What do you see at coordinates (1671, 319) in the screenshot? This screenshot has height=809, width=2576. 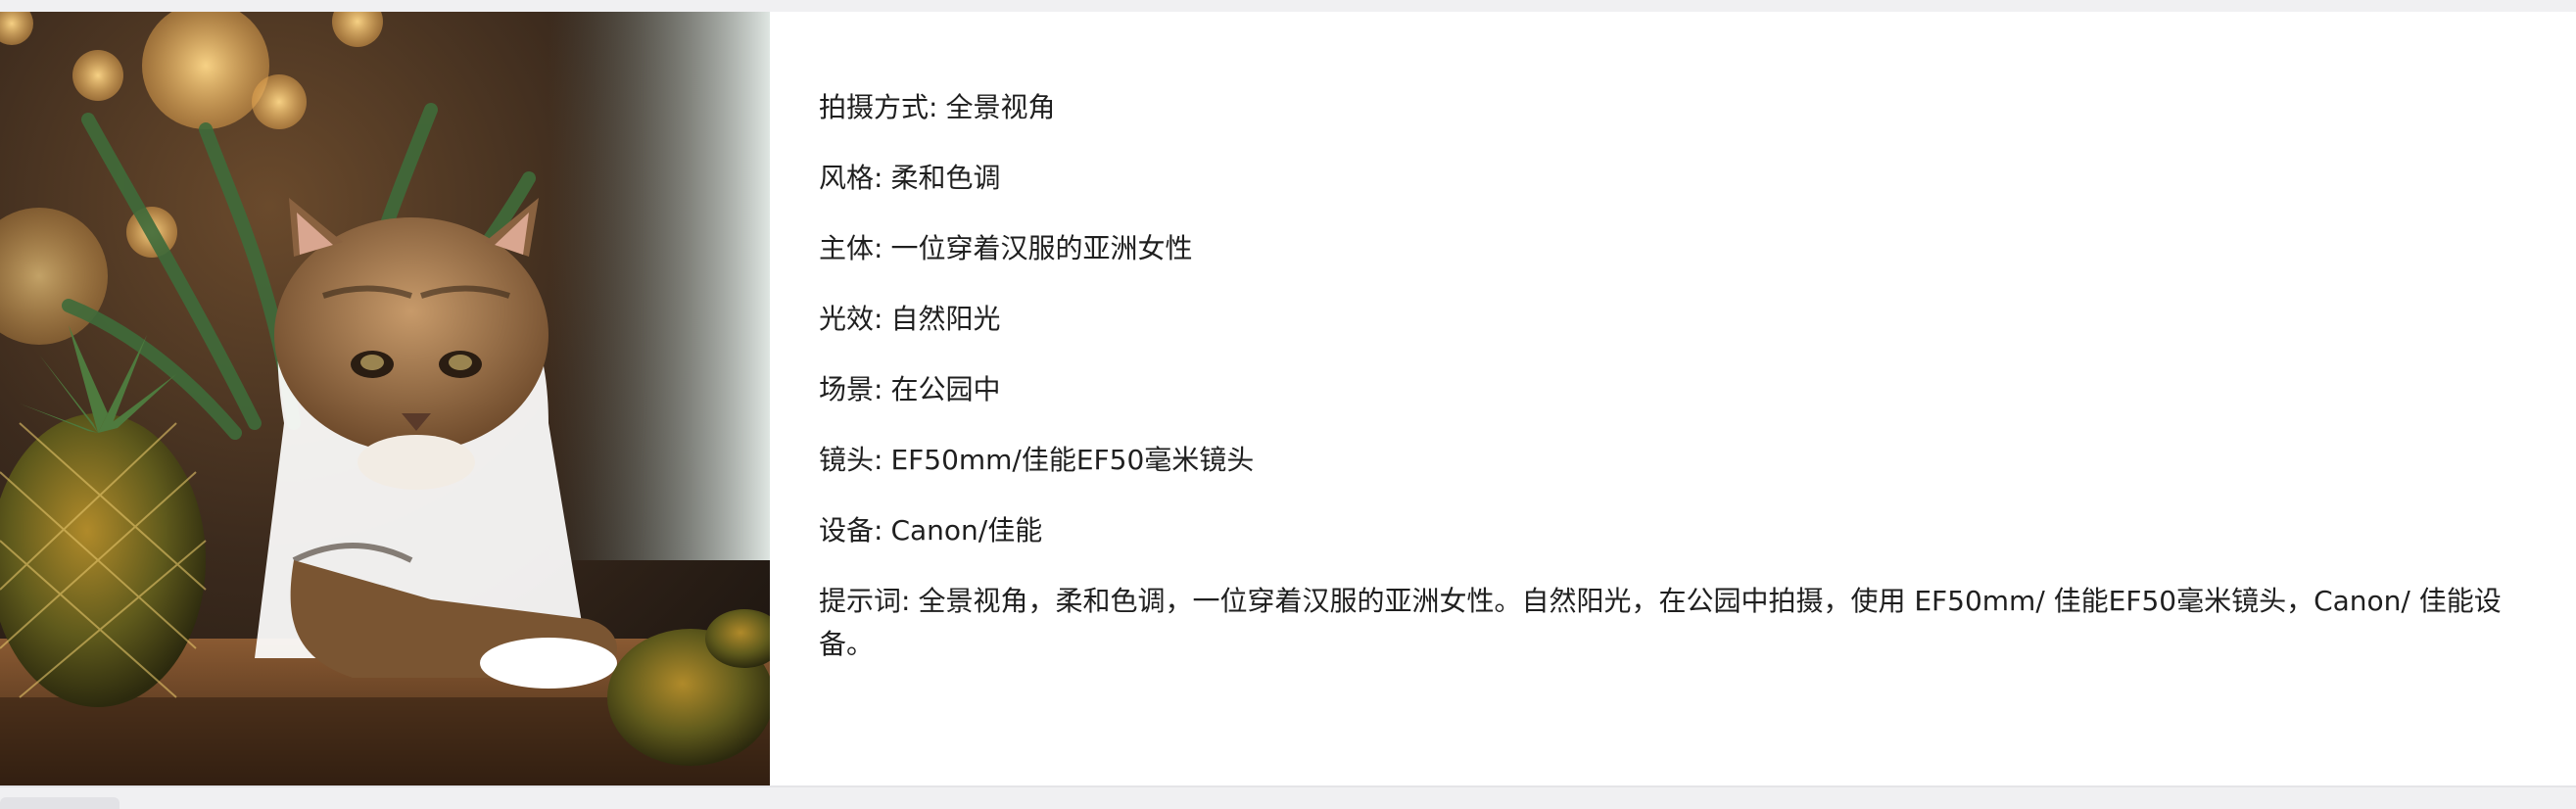 I see `detail-lighting: 光效: 自然阳光` at bounding box center [1671, 319].